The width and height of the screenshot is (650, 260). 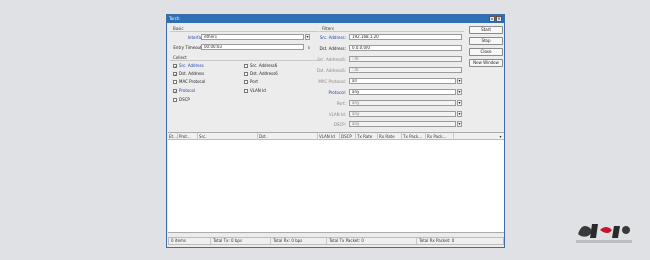 What do you see at coordinates (437, 240) in the screenshot?
I see `status-total-rx-packet: Total Rx Packet: 0` at bounding box center [437, 240].